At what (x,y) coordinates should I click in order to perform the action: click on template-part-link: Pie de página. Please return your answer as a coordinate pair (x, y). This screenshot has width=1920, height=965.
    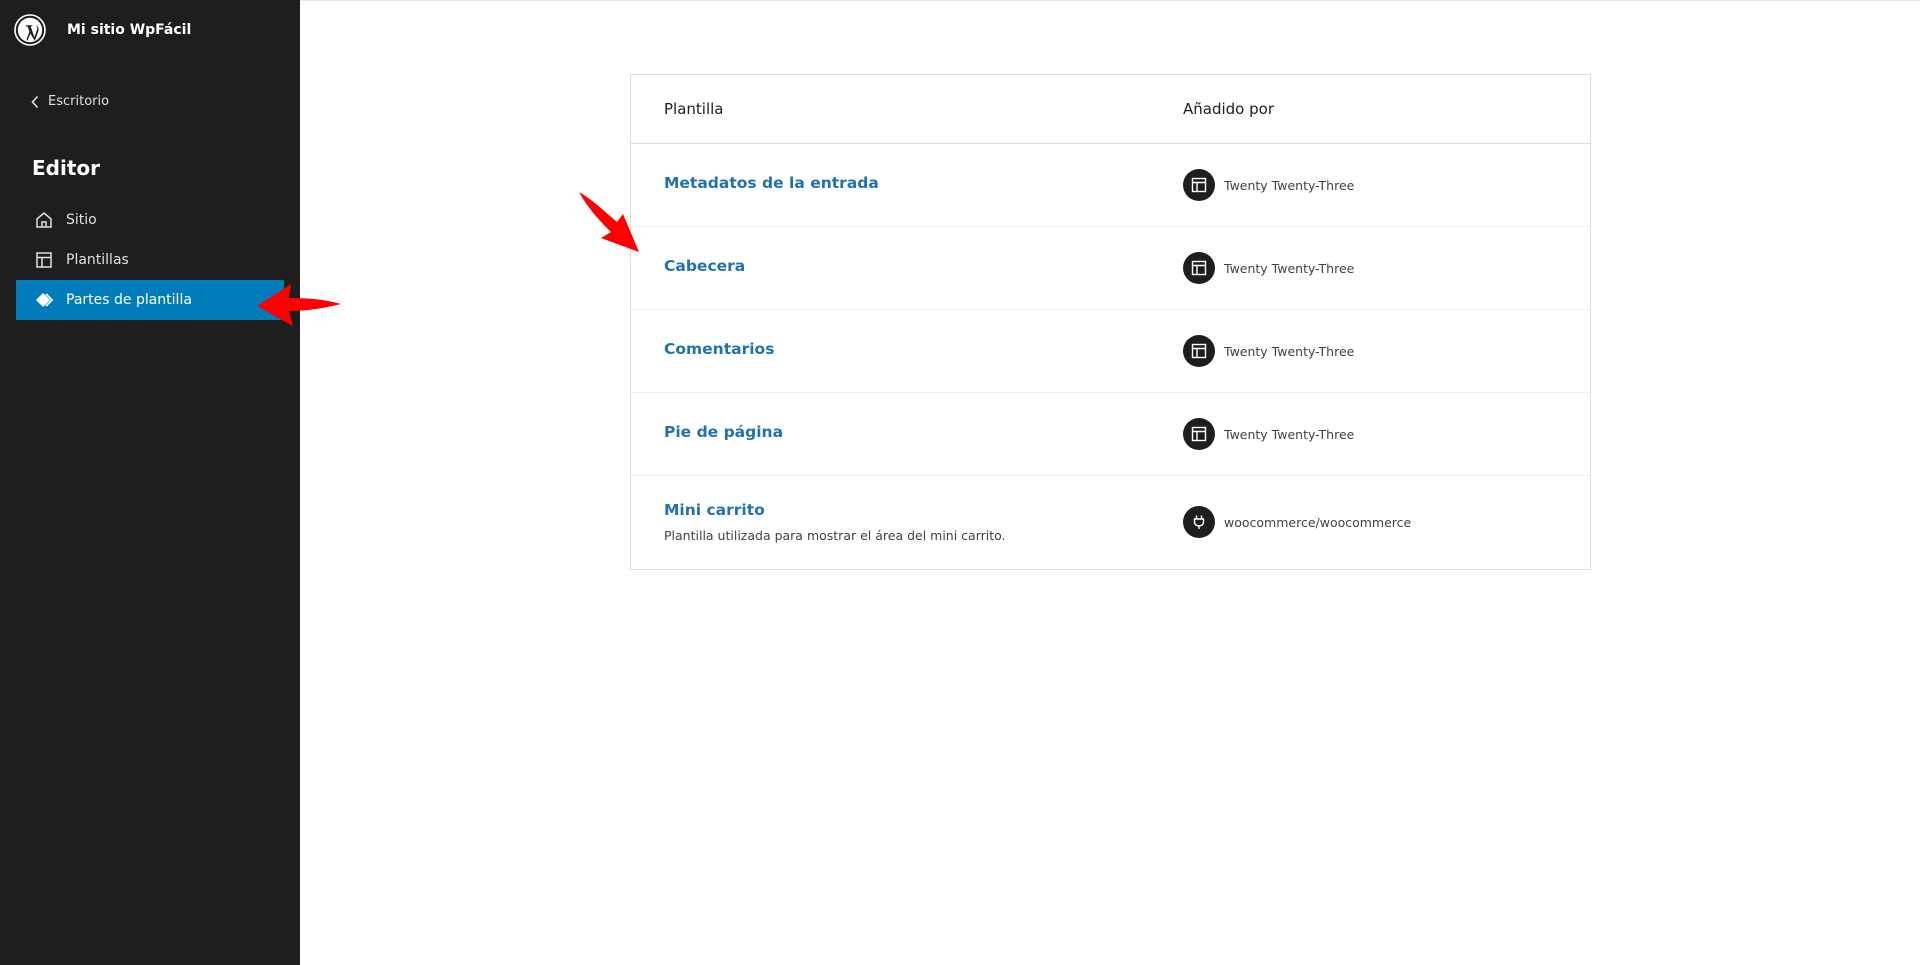
    Looking at the image, I should click on (723, 432).